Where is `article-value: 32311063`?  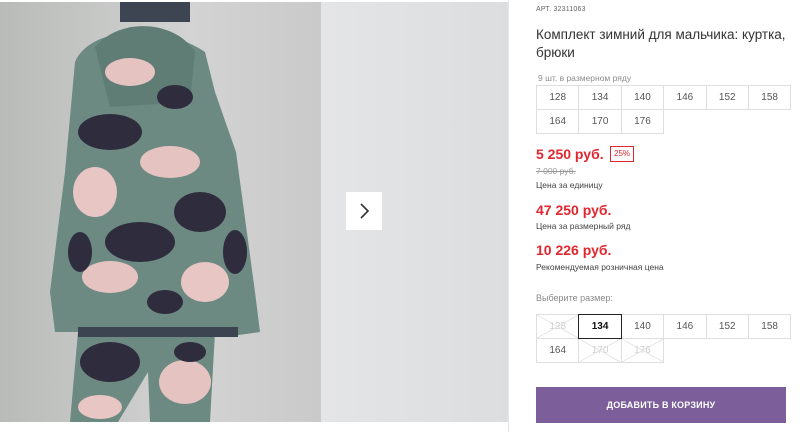
article-value: 32311063 is located at coordinates (569, 9).